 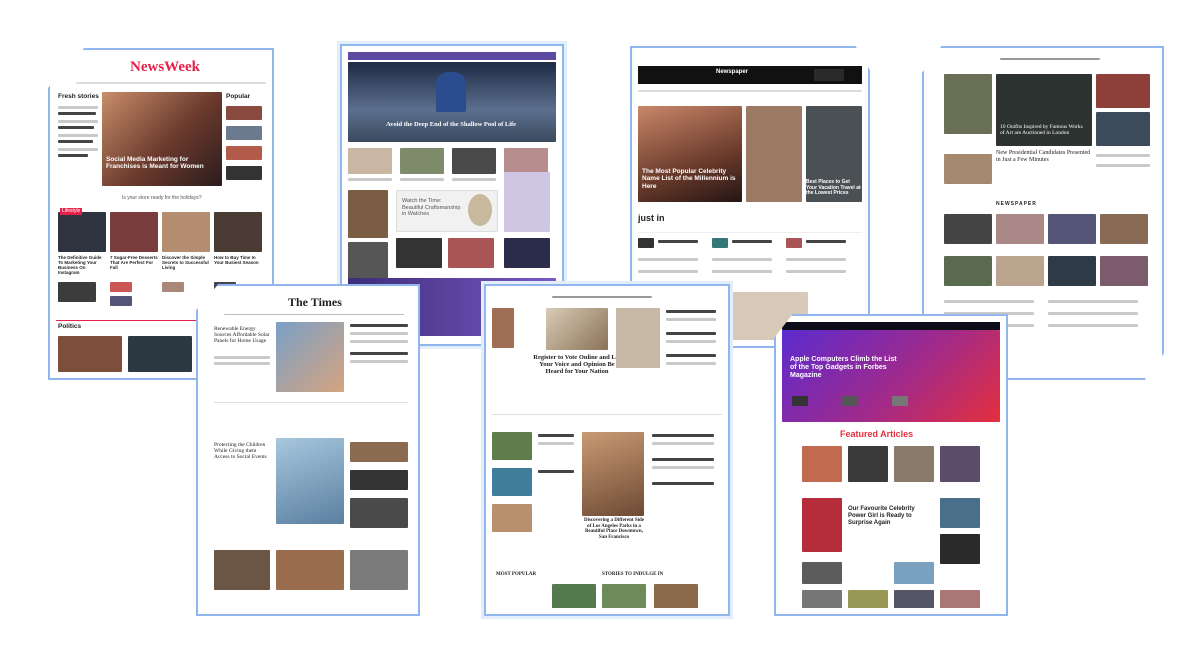 I want to click on featured-articles-heading: Featured Articles, so click(x=877, y=434).